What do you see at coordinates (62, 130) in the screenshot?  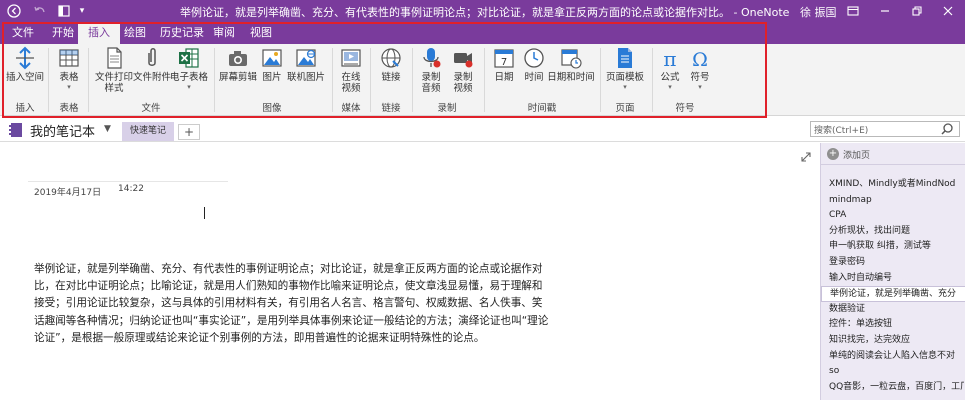 I see `notebook-name: 我的笔记本` at bounding box center [62, 130].